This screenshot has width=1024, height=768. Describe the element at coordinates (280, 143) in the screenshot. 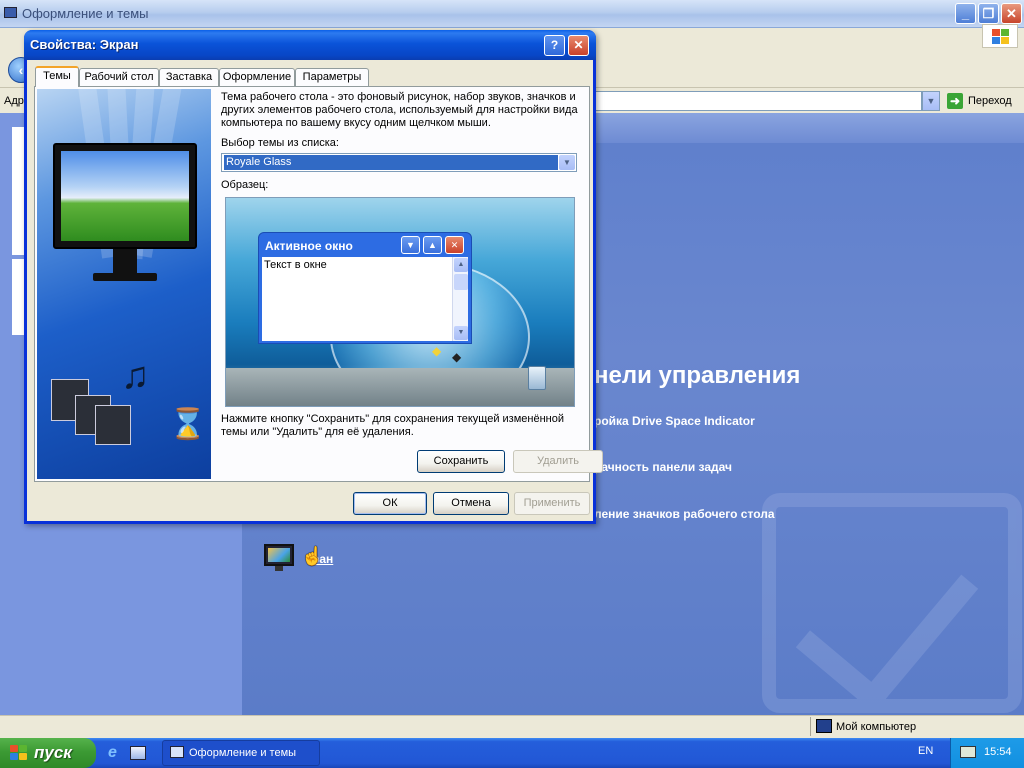

I see `theme-select-label: Выбор темы из списка:` at that location.